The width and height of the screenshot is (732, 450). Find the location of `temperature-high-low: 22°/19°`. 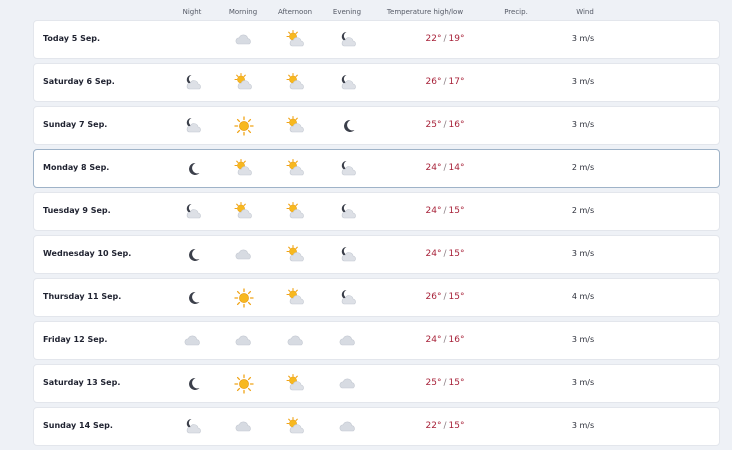

temperature-high-low: 22°/19° is located at coordinates (445, 39).